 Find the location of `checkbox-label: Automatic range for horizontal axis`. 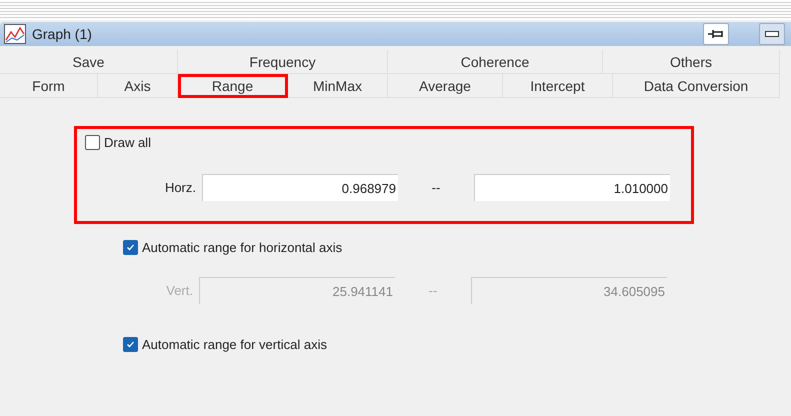

checkbox-label: Automatic range for horizontal axis is located at coordinates (242, 247).